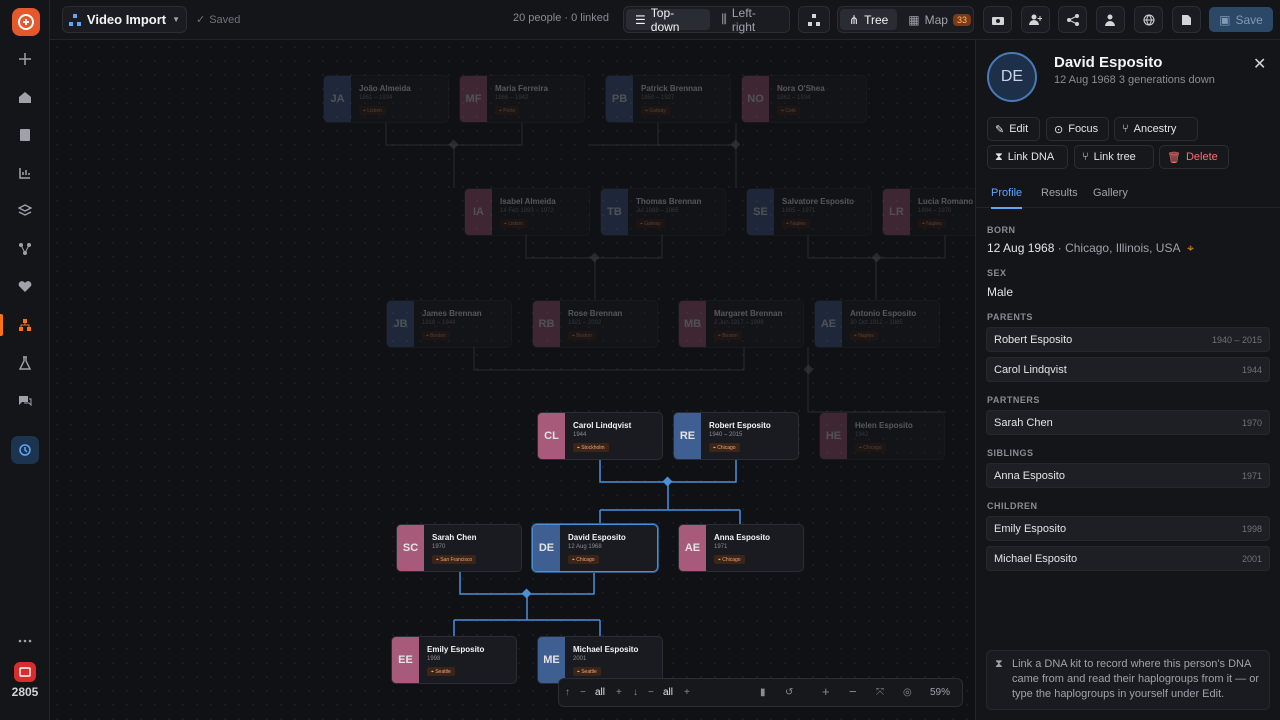  I want to click on person-card: AE Anna Esposito 1971 ⌖ Chicago, so click(741, 548).